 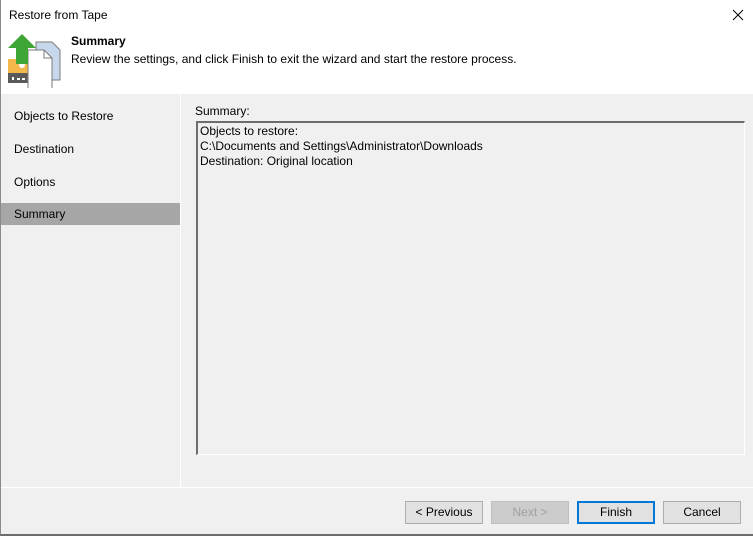 What do you see at coordinates (90, 182) in the screenshot?
I see `sidebar-item-options: Options` at bounding box center [90, 182].